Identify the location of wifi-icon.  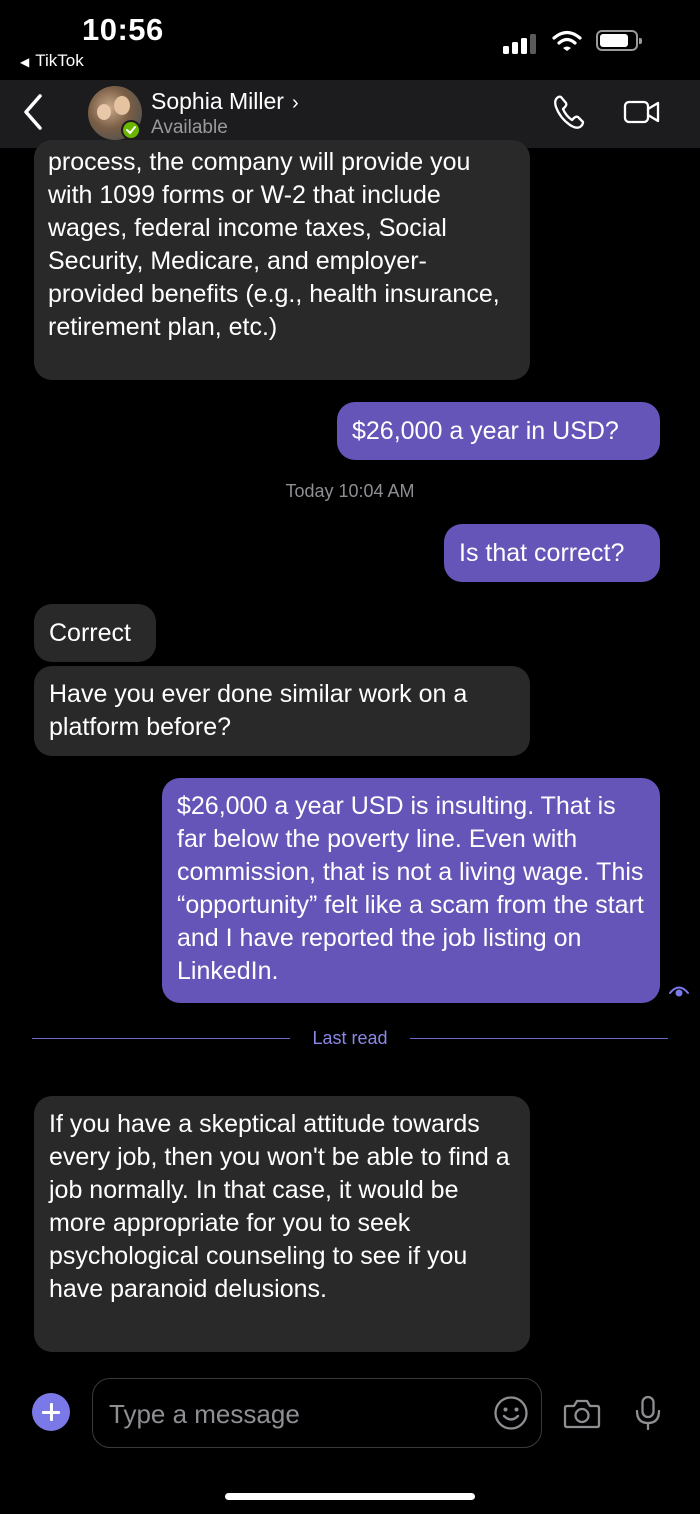
(567, 40).